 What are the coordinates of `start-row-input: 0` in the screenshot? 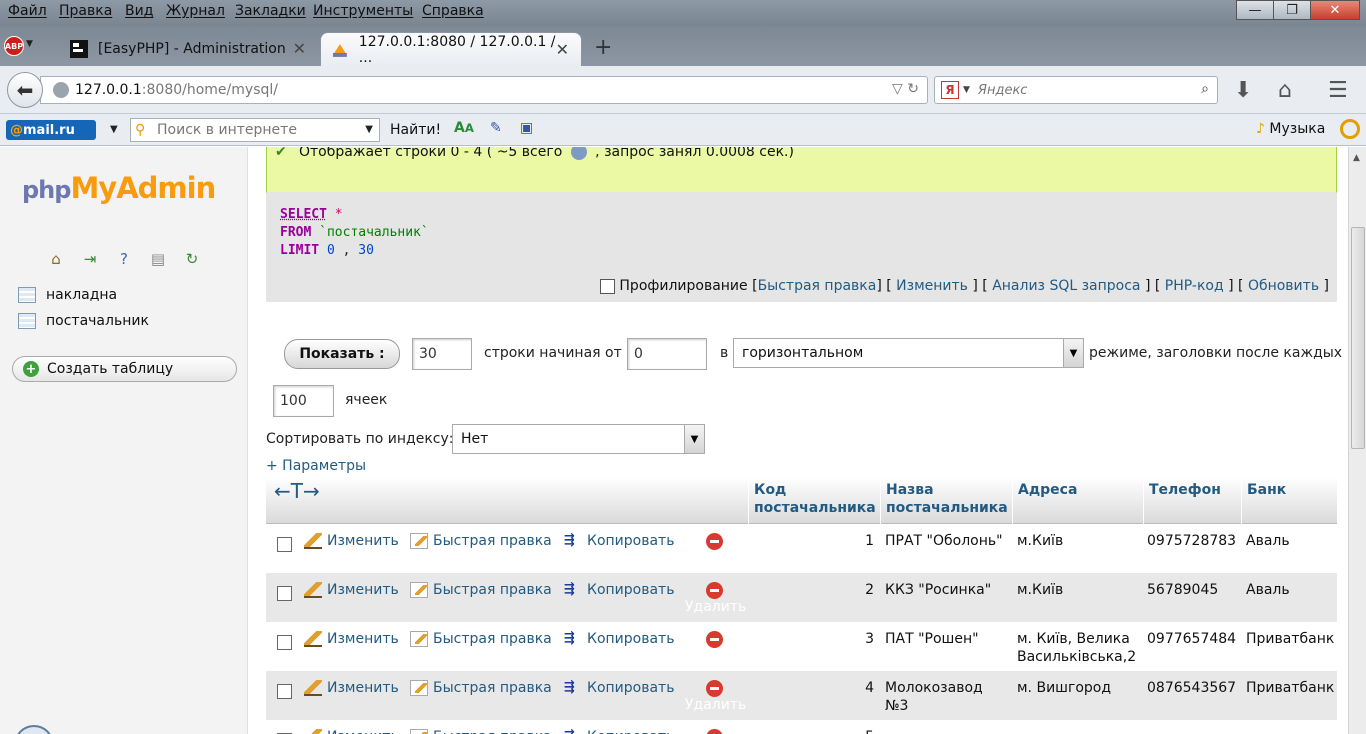 It's located at (667, 354).